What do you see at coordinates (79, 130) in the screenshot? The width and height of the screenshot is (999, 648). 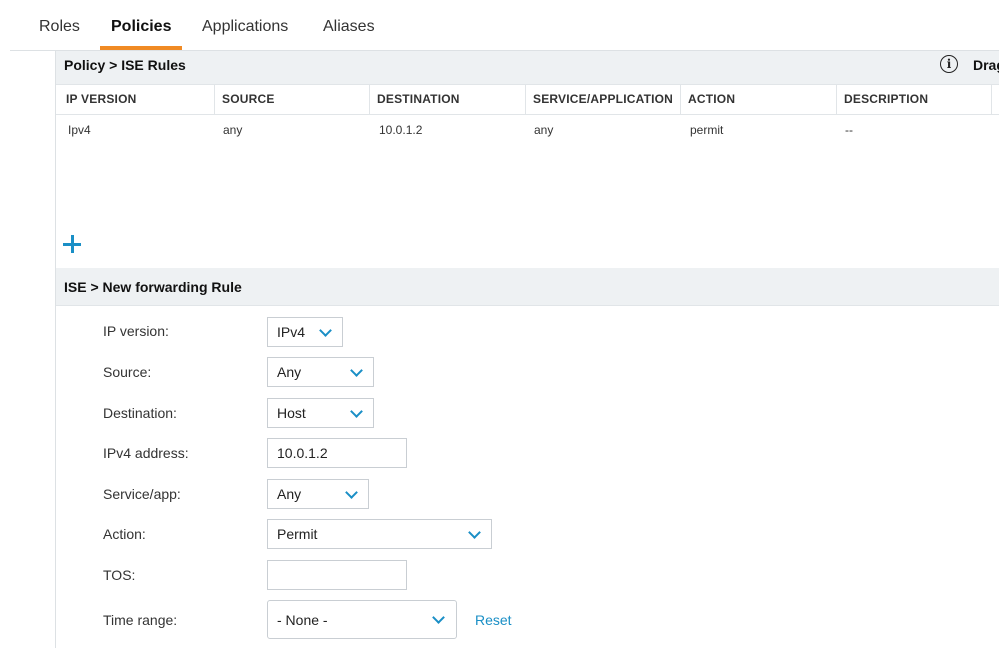 I see `cell-ip-version: Ipv4` at bounding box center [79, 130].